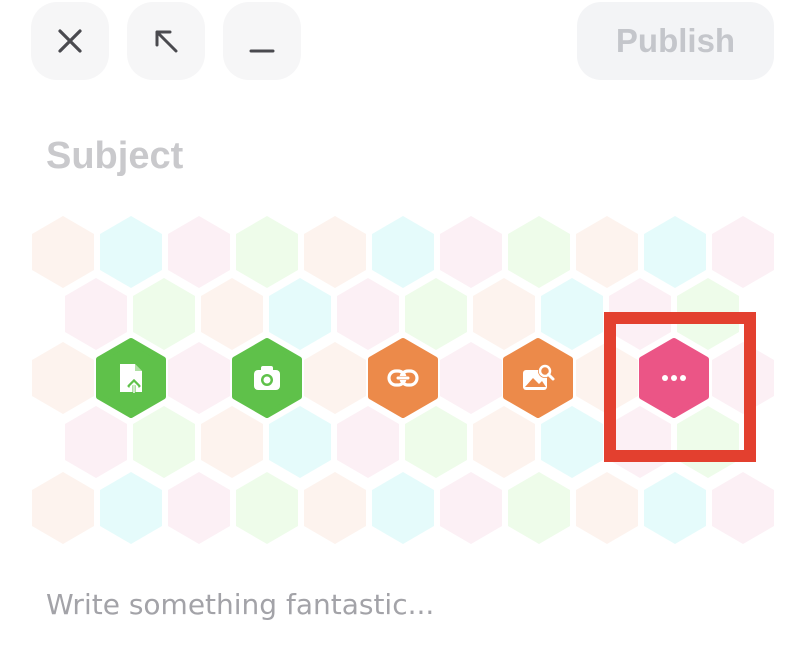 The height and width of the screenshot is (656, 800). Describe the element at coordinates (267, 378) in the screenshot. I see `camera-button` at that location.